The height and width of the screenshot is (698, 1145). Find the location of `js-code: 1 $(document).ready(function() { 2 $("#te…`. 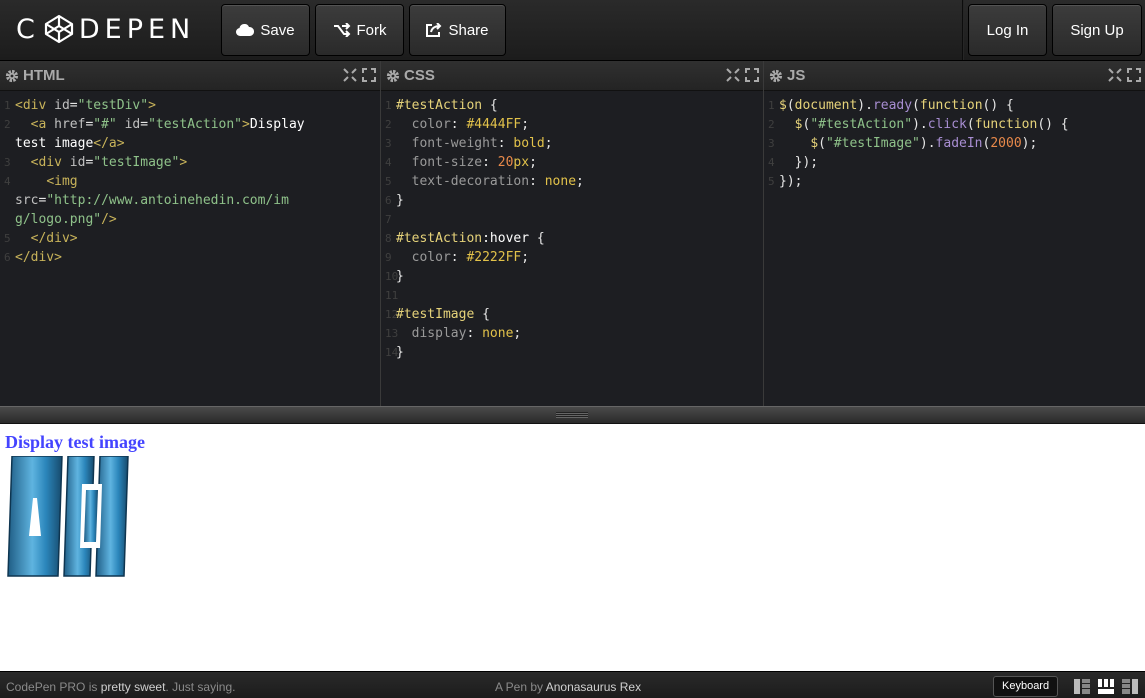

js-code: 1 $(document).ready(function() { 2 $("#te… is located at coordinates (954, 141).